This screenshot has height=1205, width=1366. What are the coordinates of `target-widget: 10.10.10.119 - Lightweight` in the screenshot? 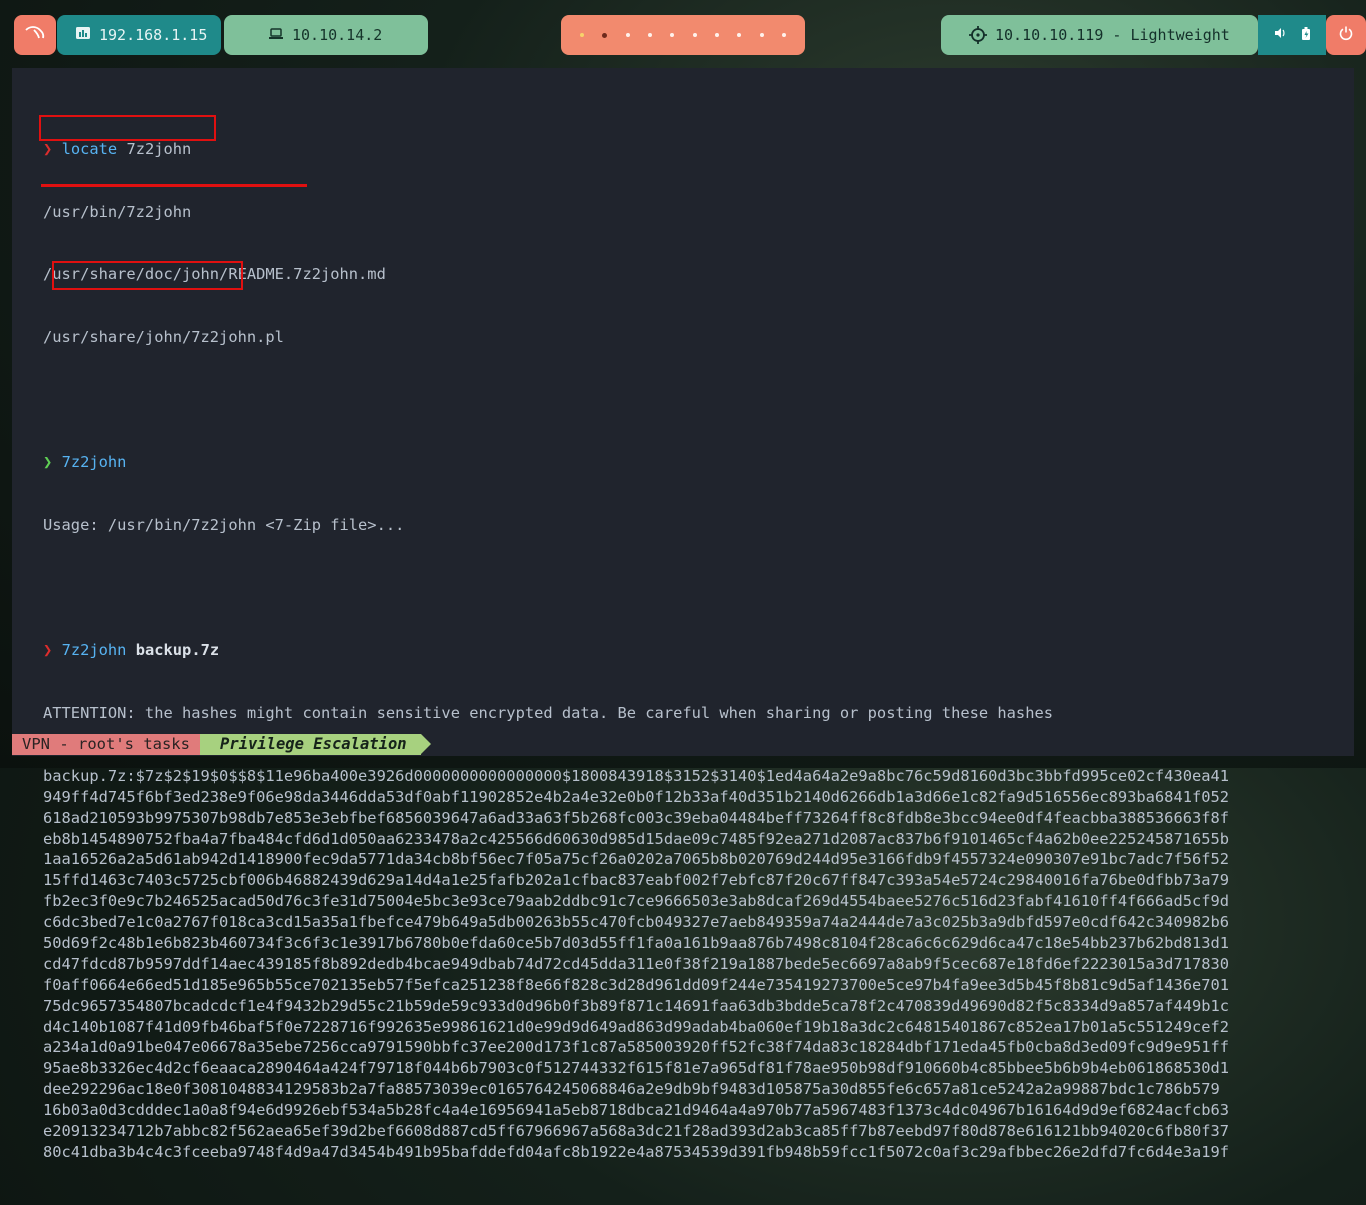 It's located at (1099, 35).